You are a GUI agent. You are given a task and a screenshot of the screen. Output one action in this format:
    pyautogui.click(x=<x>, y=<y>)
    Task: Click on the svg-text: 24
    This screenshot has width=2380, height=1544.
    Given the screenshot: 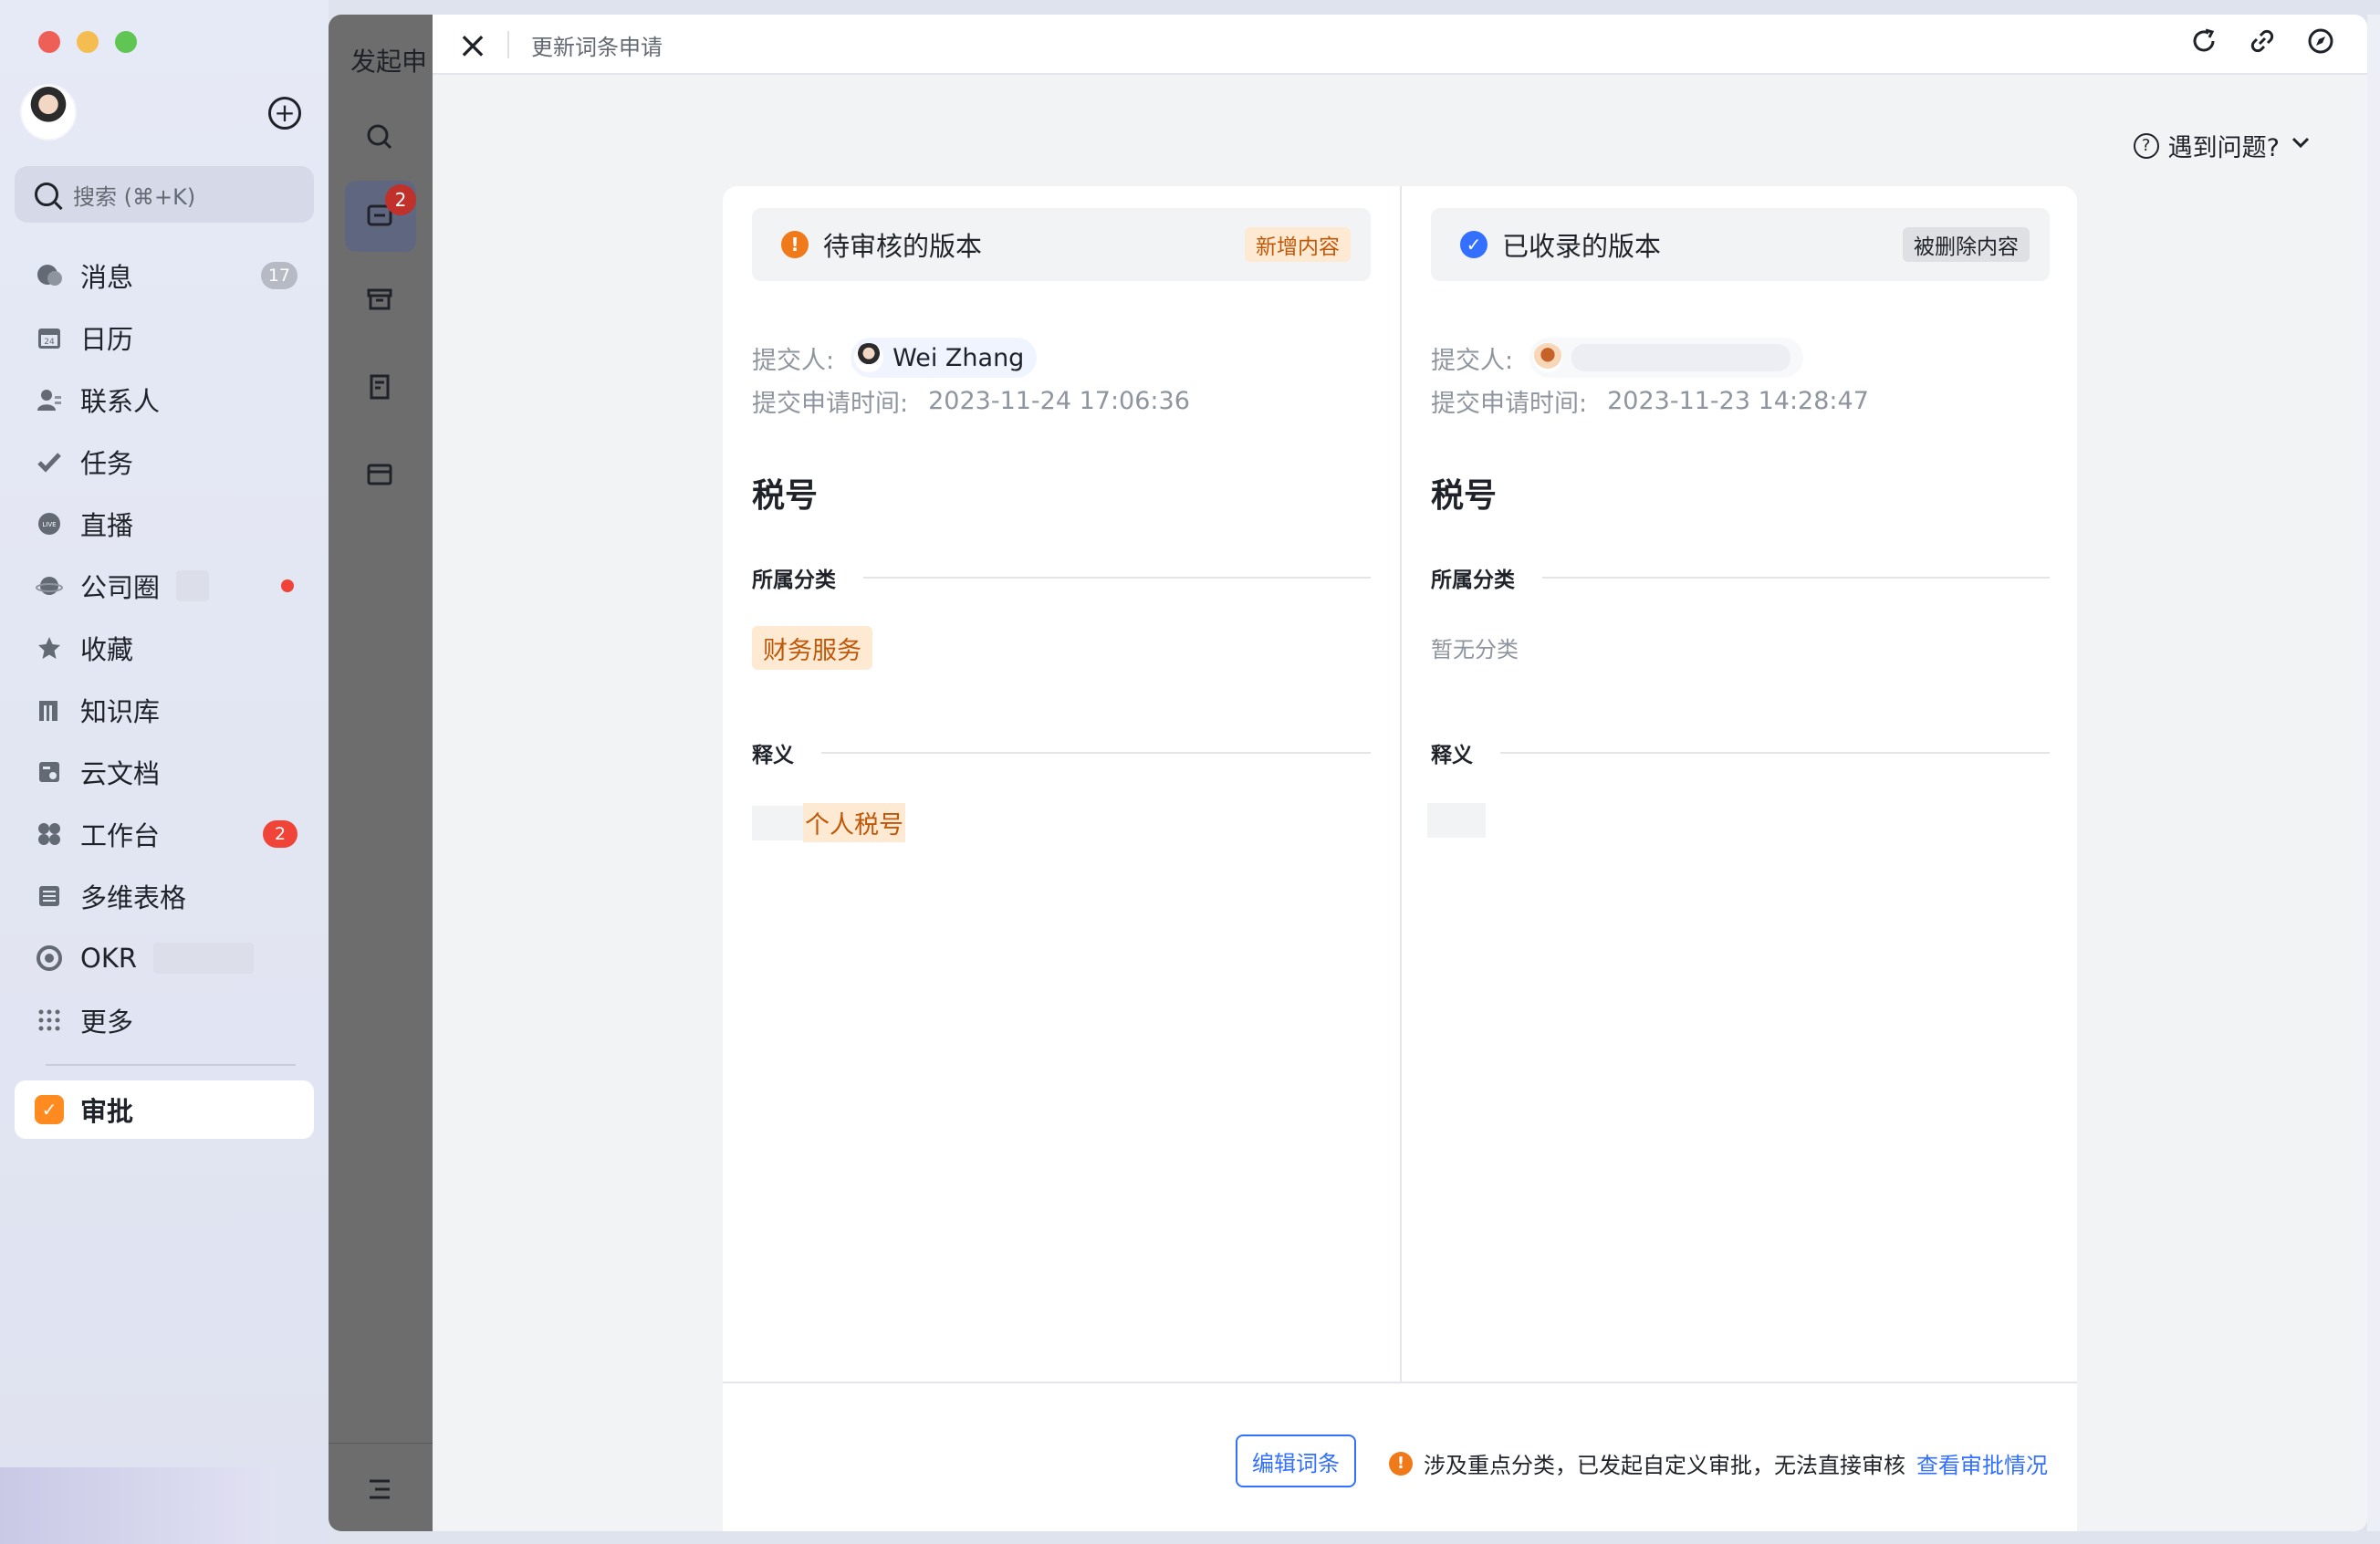 What is the action you would take?
    pyautogui.click(x=49, y=342)
    